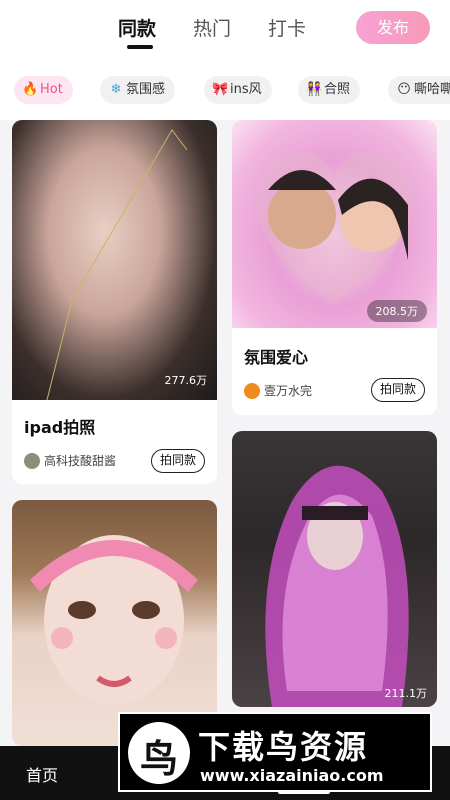 The width and height of the screenshot is (450, 800). Describe the element at coordinates (288, 391) in the screenshot. I see `author-name: 壹万水完` at that location.